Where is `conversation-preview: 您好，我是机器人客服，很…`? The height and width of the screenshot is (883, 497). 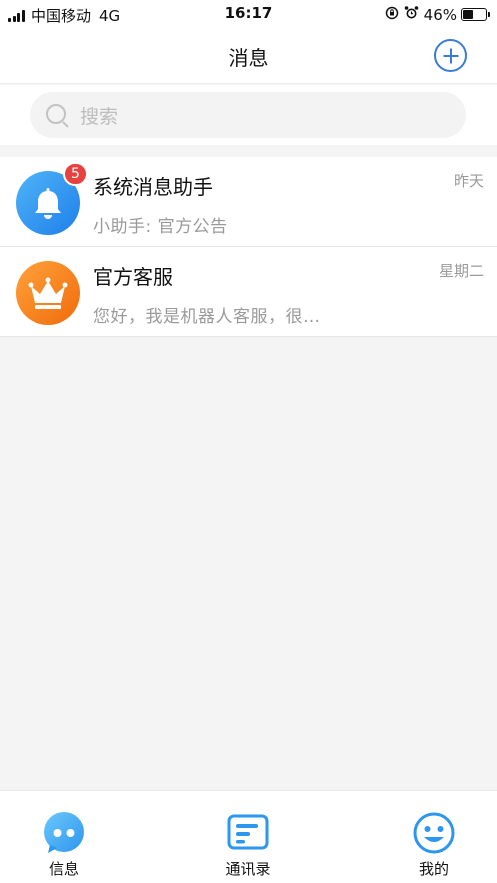
conversation-preview: 您好，我是机器人客服，很… is located at coordinates (207, 317).